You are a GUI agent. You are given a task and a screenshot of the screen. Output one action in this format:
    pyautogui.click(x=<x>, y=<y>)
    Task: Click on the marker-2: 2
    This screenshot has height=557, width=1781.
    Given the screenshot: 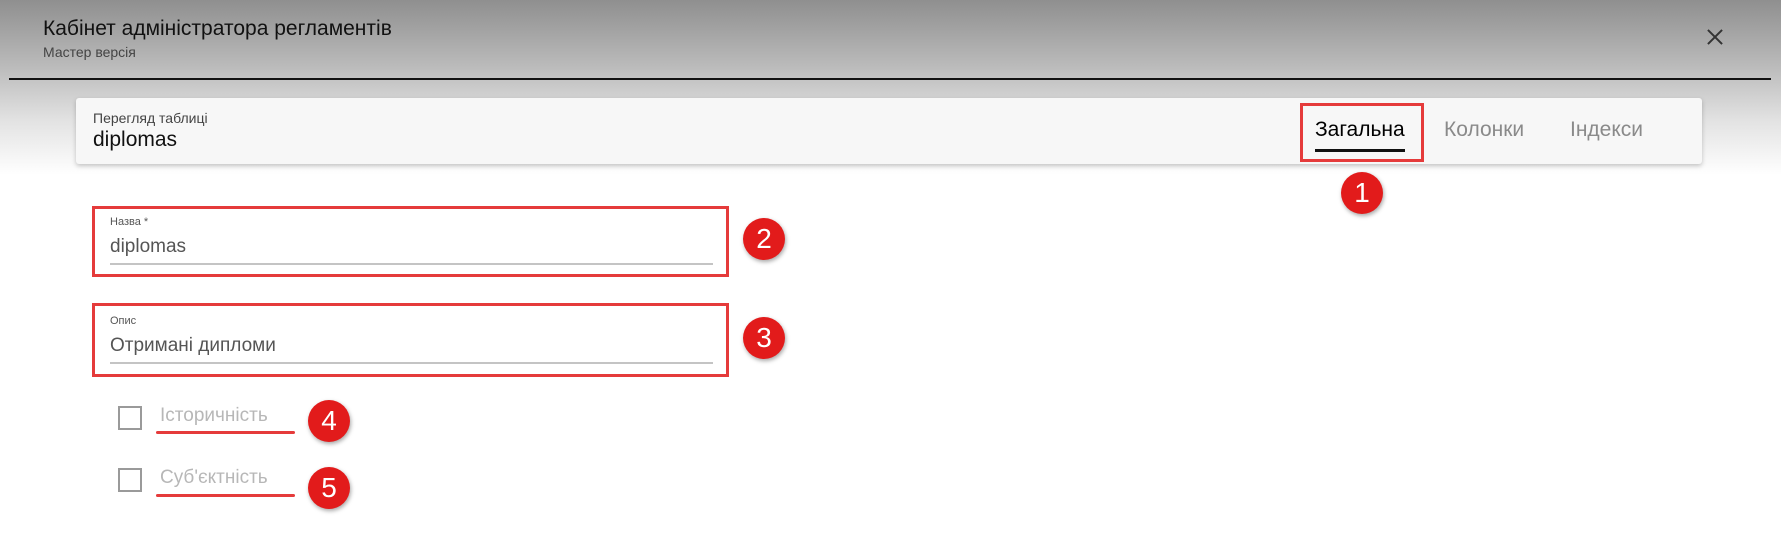 What is the action you would take?
    pyautogui.click(x=764, y=239)
    